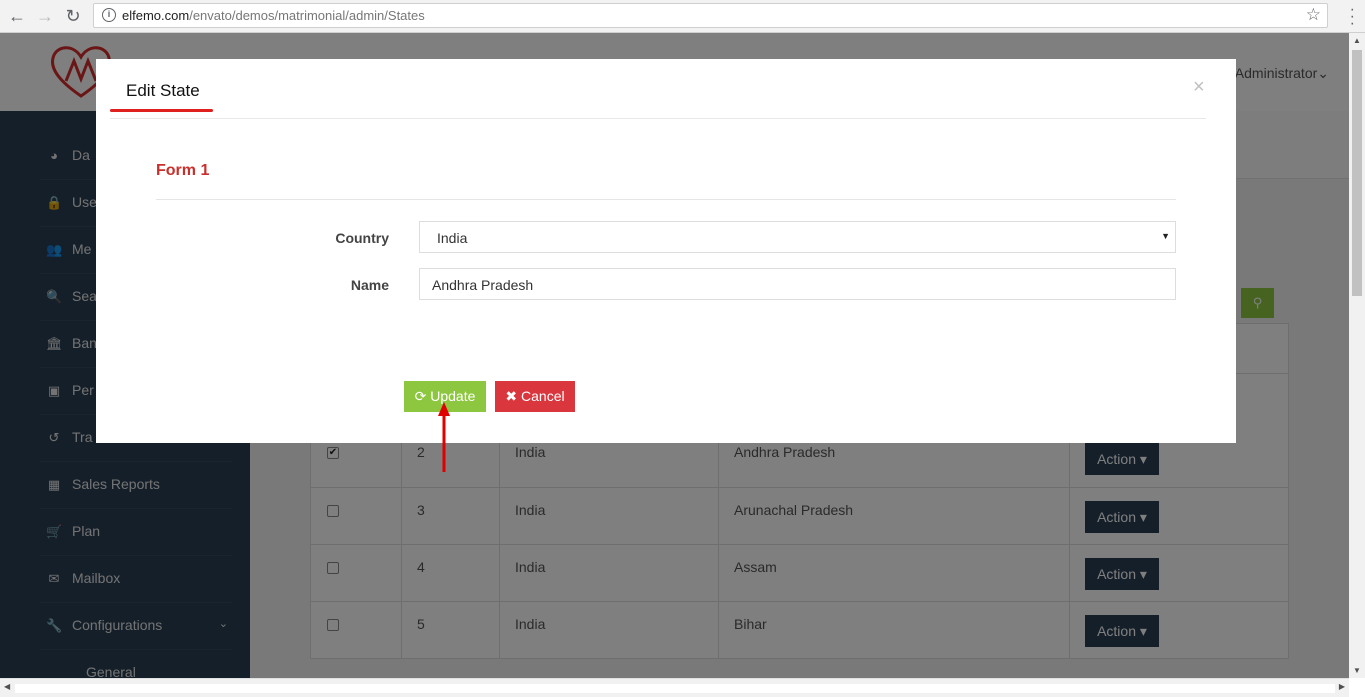 The image size is (1365, 697). What do you see at coordinates (45, 16) in the screenshot?
I see `forward-icon: →` at bounding box center [45, 16].